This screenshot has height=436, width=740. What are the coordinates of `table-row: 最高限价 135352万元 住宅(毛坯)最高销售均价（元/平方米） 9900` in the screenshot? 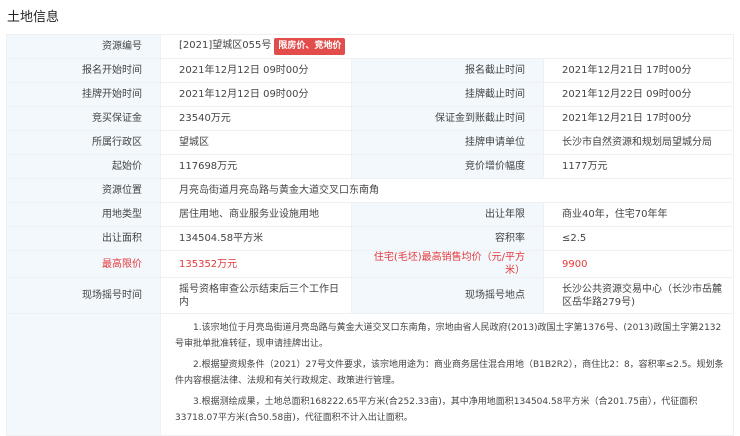 It's located at (370, 264).